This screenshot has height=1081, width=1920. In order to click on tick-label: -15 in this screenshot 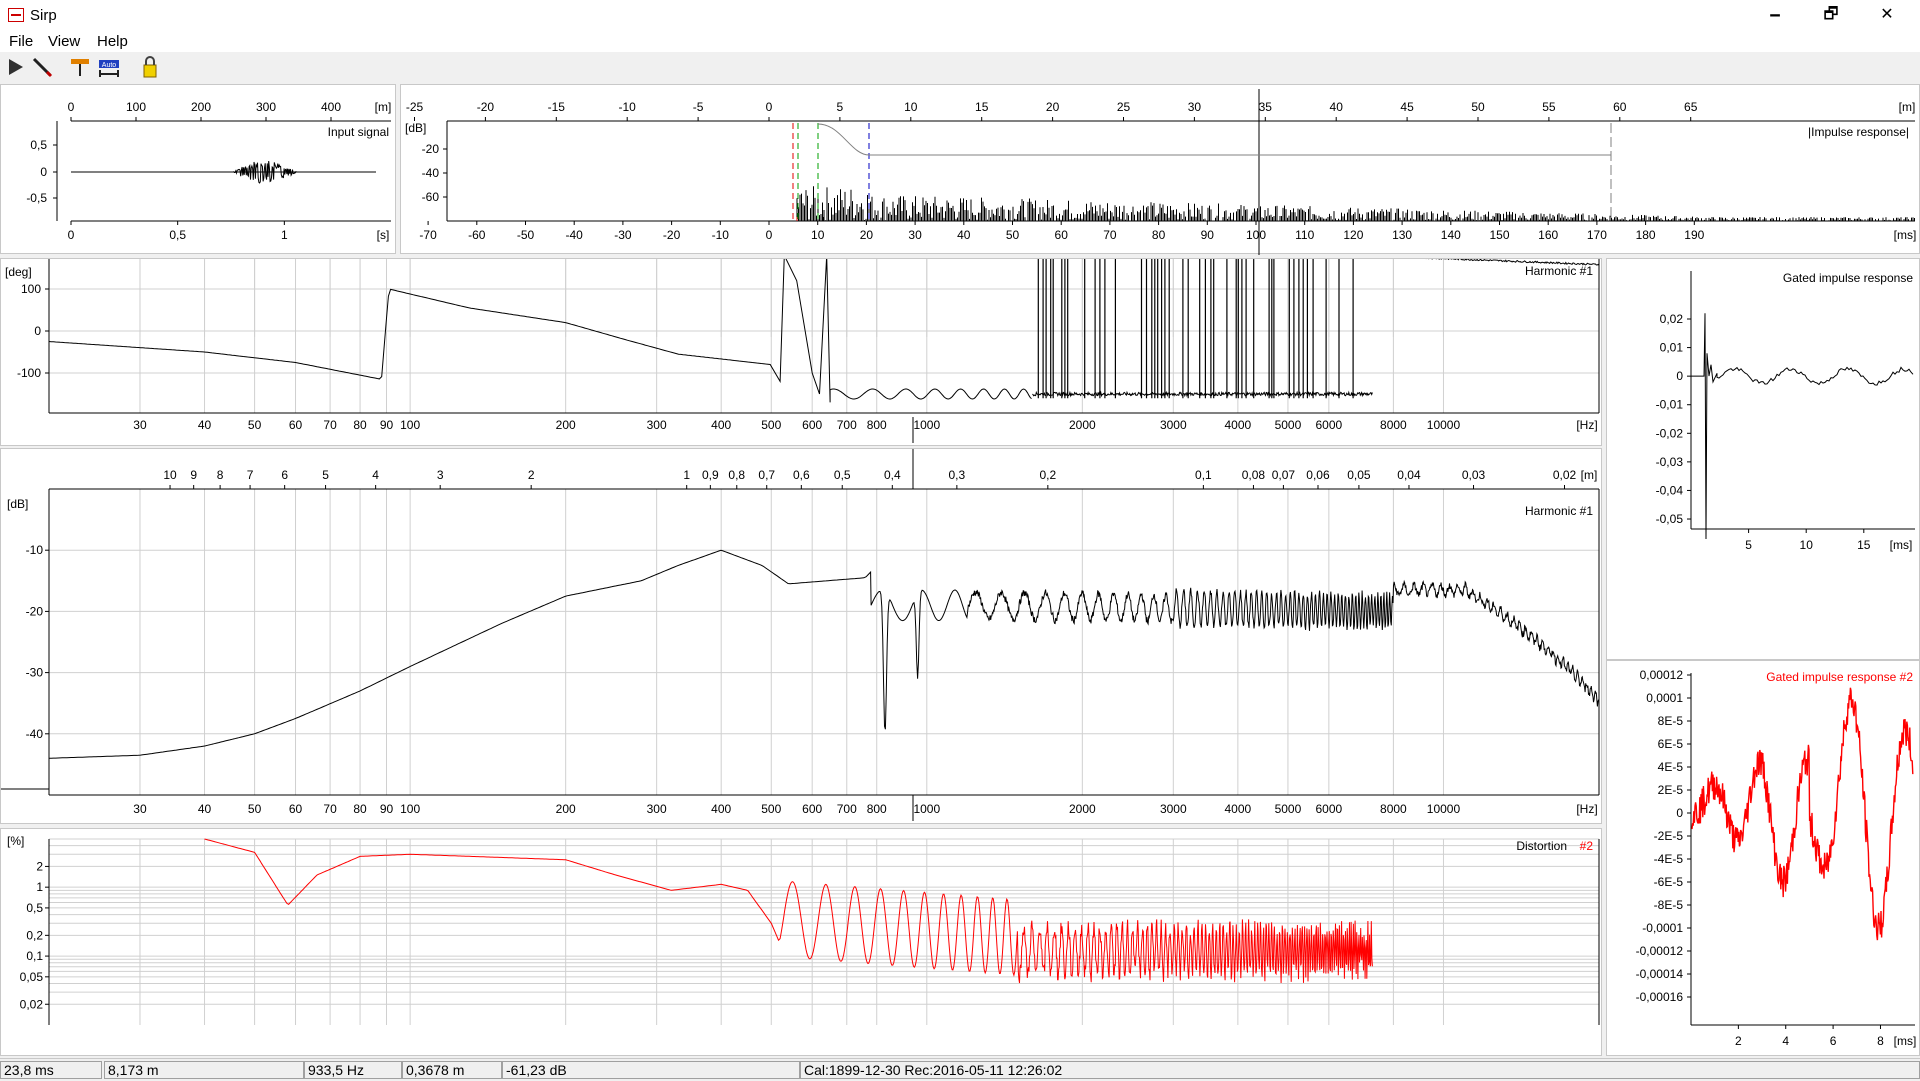, I will do `click(557, 107)`.